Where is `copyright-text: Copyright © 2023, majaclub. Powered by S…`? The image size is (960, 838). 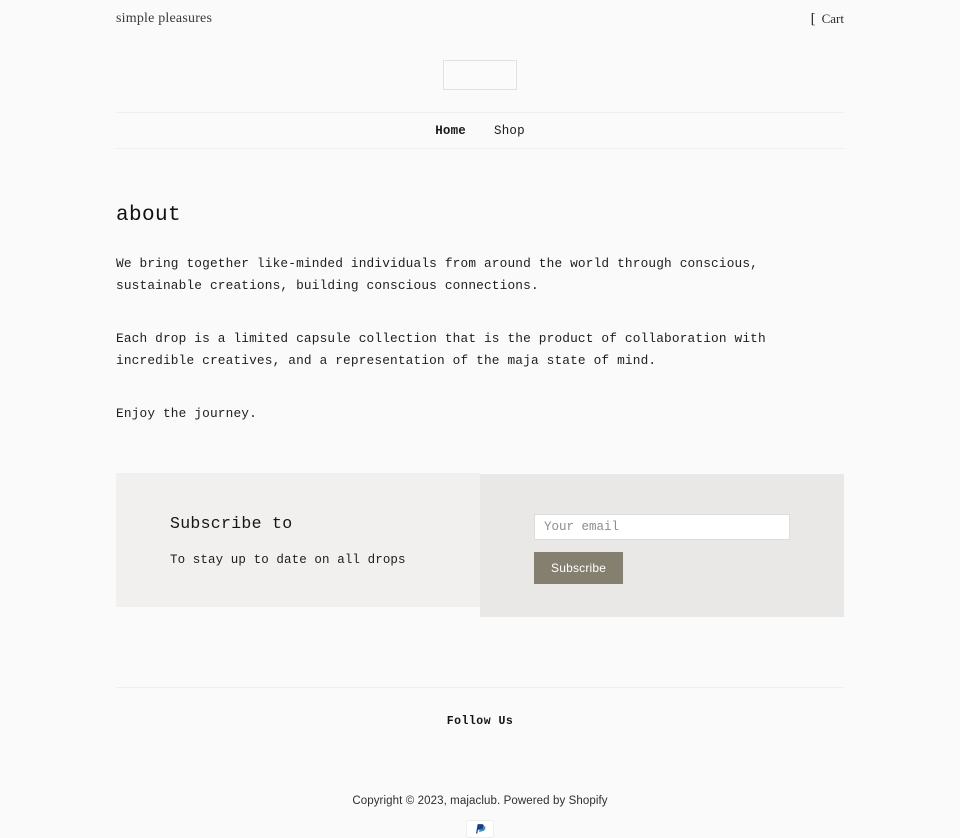
copyright-text: Copyright © 2023, majaclub. Powered by S… is located at coordinates (480, 800).